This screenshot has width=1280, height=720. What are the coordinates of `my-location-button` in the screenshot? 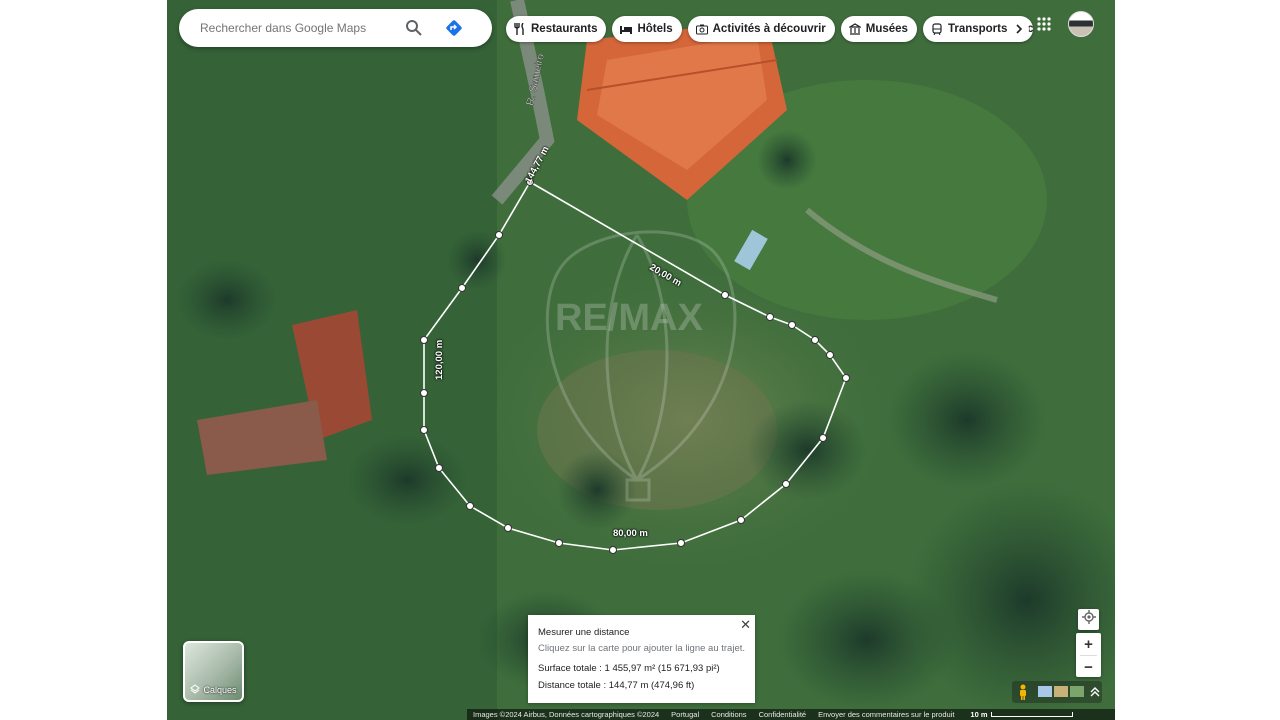 It's located at (1088, 619).